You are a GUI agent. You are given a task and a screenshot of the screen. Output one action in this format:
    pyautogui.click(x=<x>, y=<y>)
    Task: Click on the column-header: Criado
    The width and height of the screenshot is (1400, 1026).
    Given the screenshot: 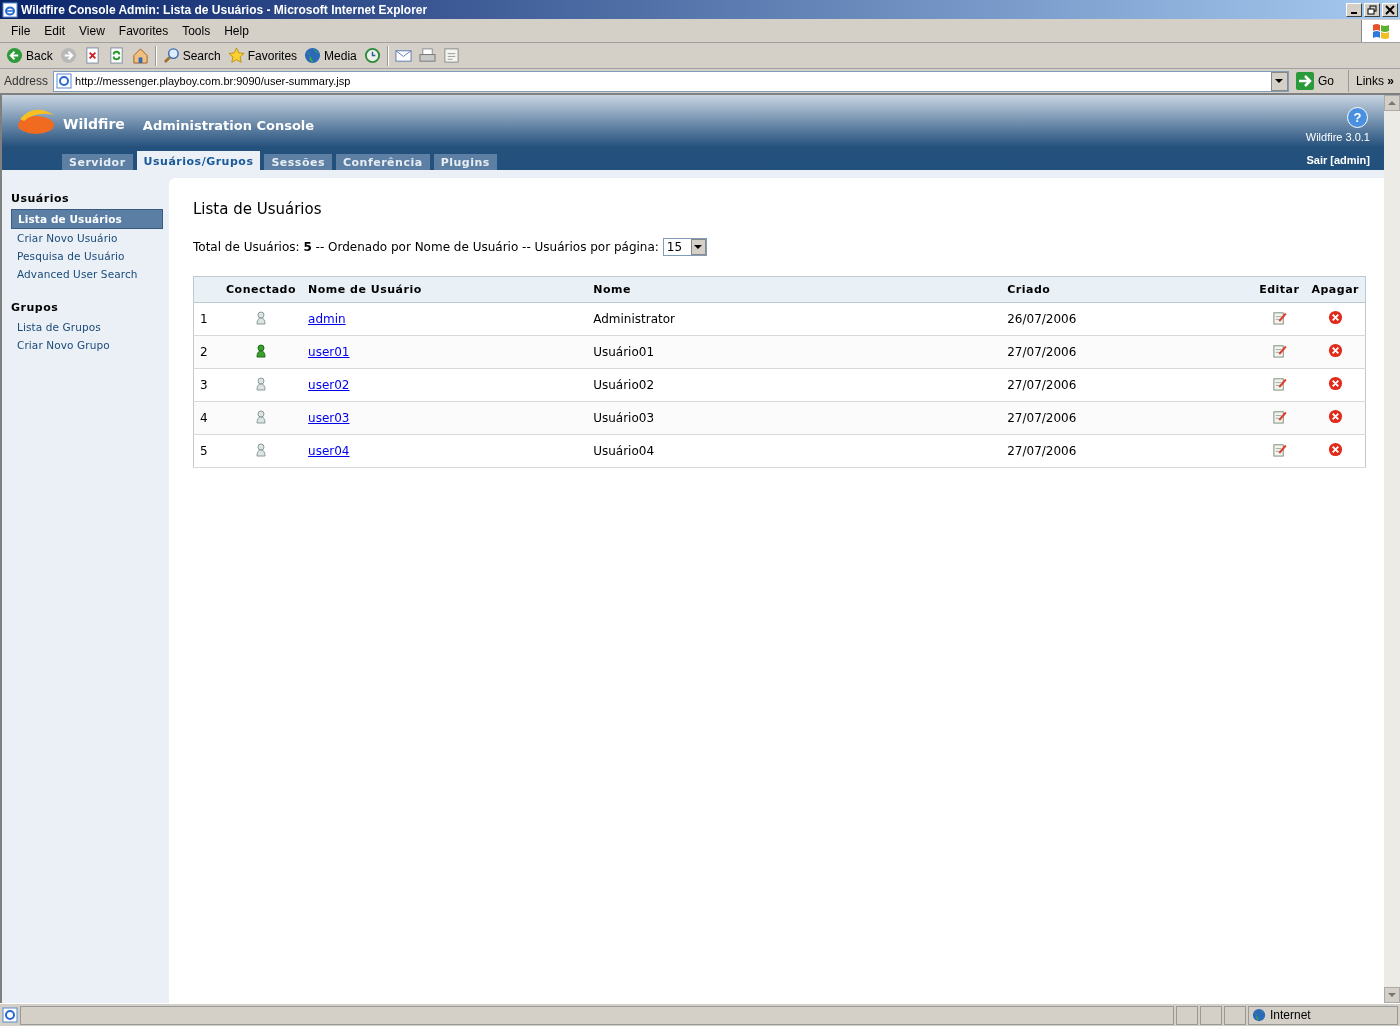 What is the action you would take?
    pyautogui.click(x=1029, y=289)
    